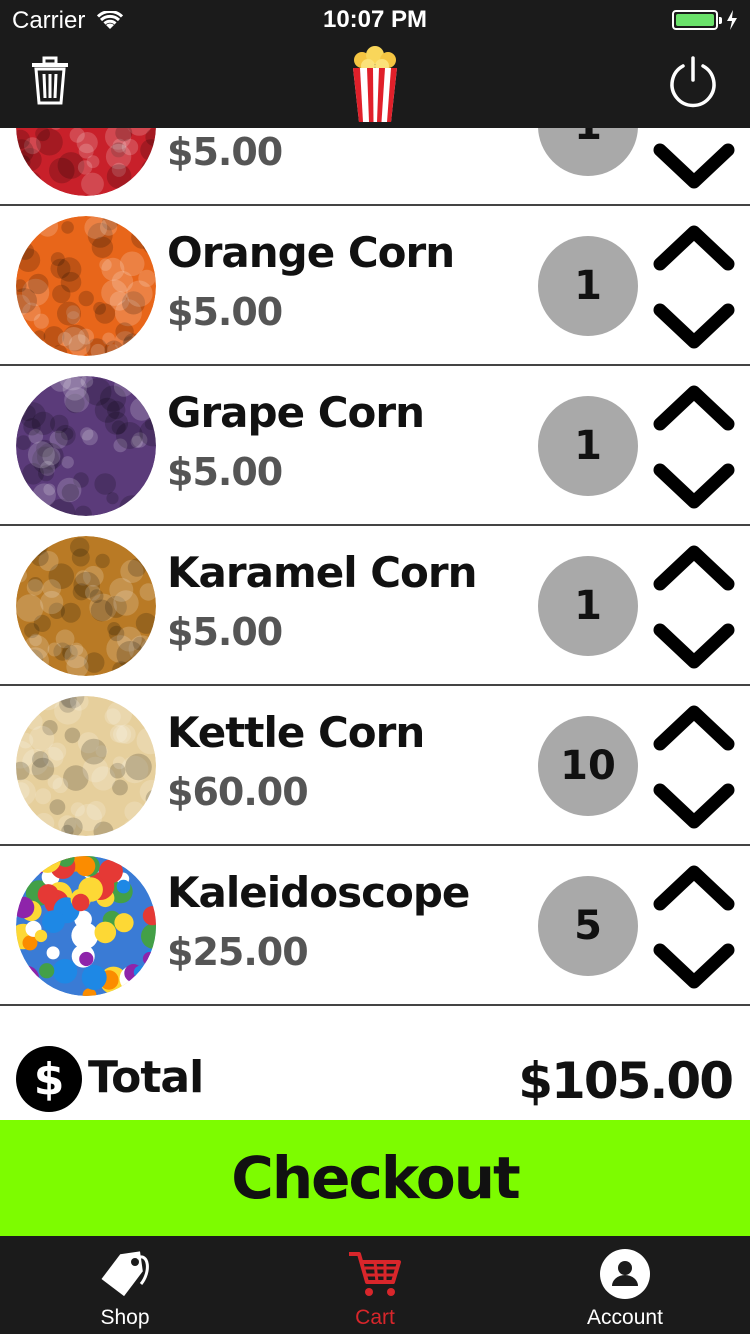 The width and height of the screenshot is (750, 1334). What do you see at coordinates (375, 286) in the screenshot?
I see `cart-item: Orange Corn $5.00 1` at bounding box center [375, 286].